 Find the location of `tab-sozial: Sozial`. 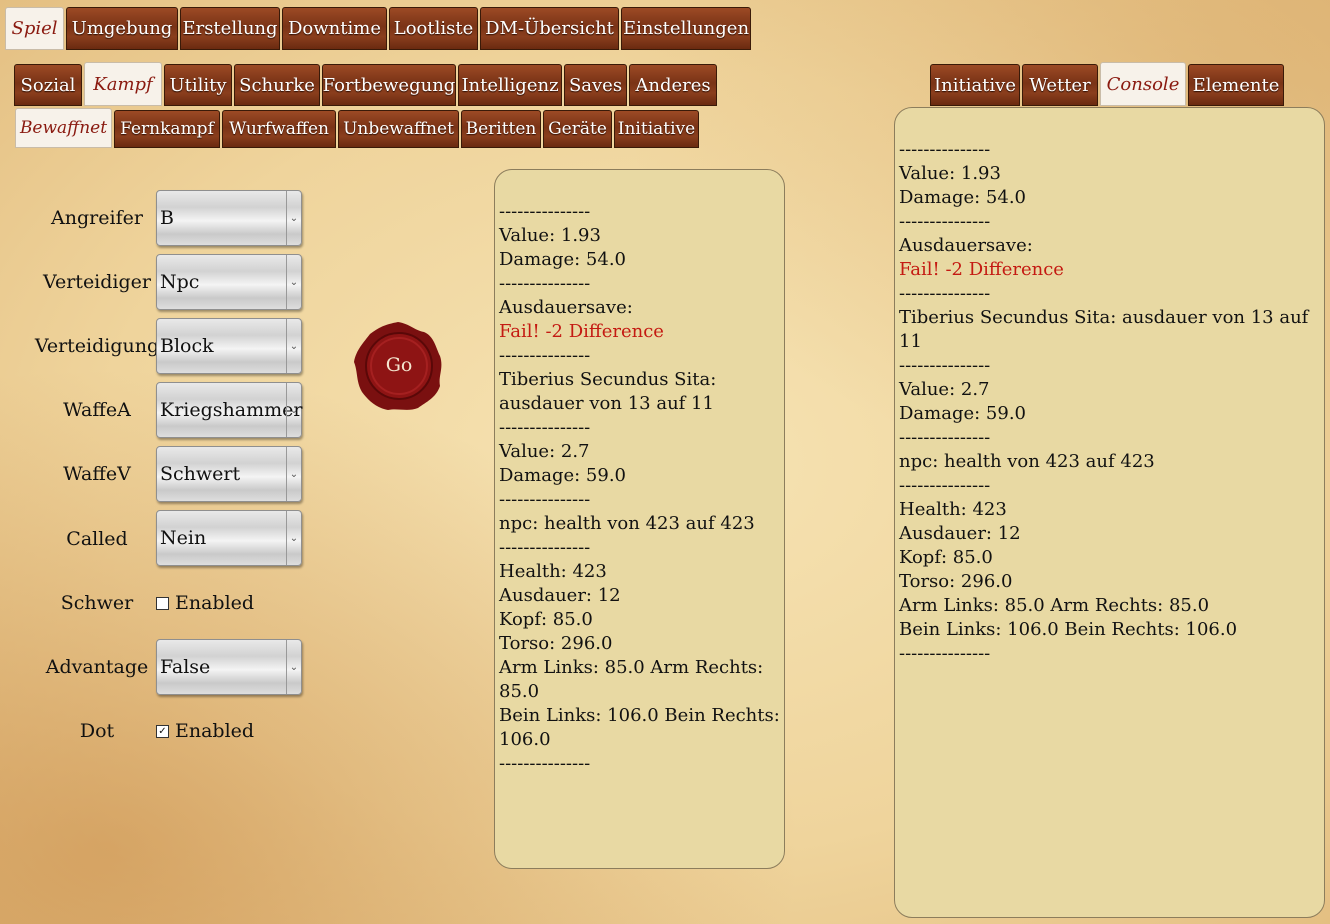

tab-sozial: Sozial is located at coordinates (48, 85).